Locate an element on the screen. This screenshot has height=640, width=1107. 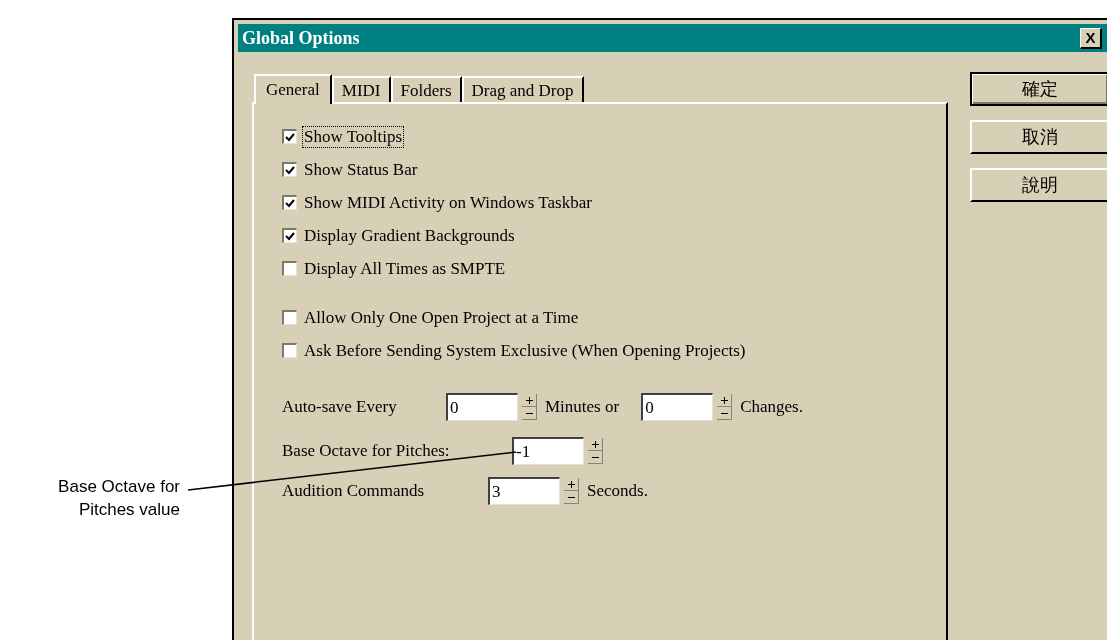
dialog-button: 說明 is located at coordinates (1038, 185).